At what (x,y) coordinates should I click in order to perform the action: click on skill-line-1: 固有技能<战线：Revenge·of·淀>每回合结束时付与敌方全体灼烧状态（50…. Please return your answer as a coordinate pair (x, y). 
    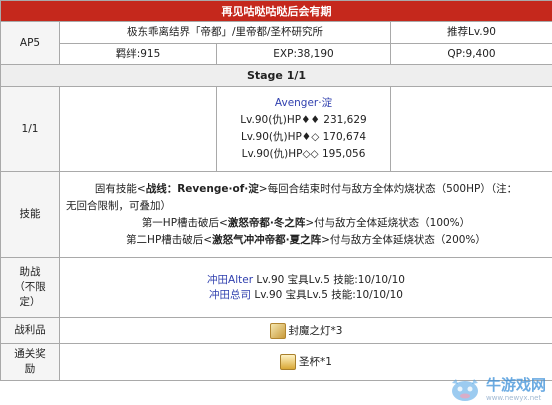
    Looking at the image, I should click on (306, 188).